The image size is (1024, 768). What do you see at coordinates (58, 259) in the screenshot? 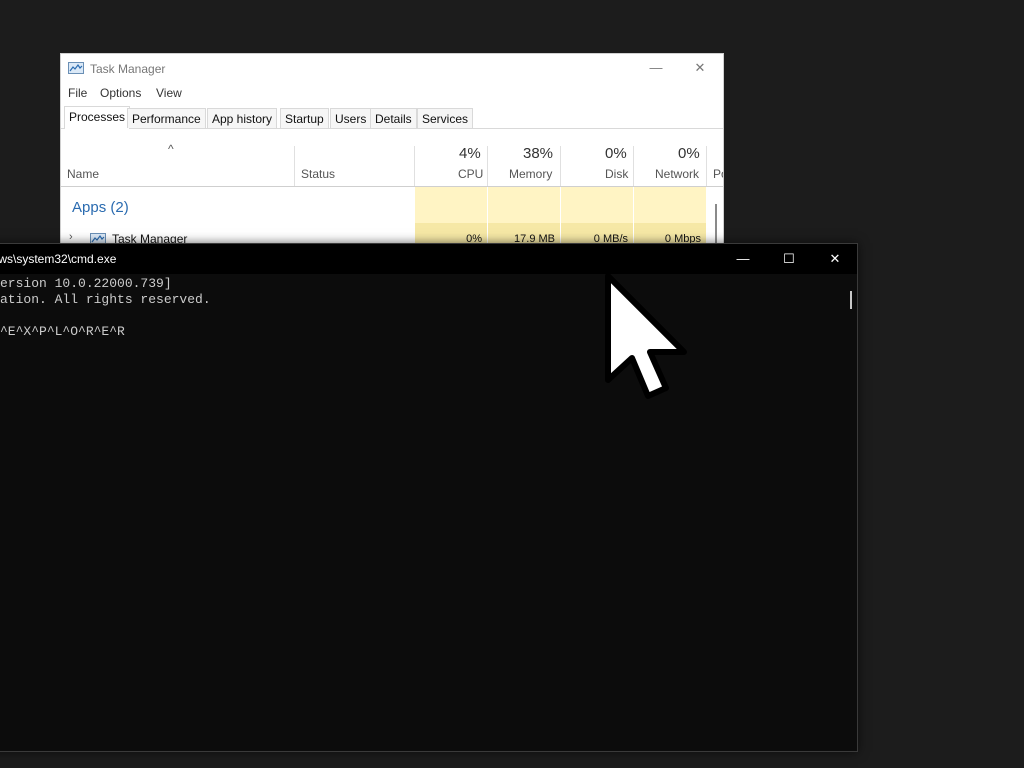
I see `cmd-window-title: \Windows\system32\cmd.exe` at bounding box center [58, 259].